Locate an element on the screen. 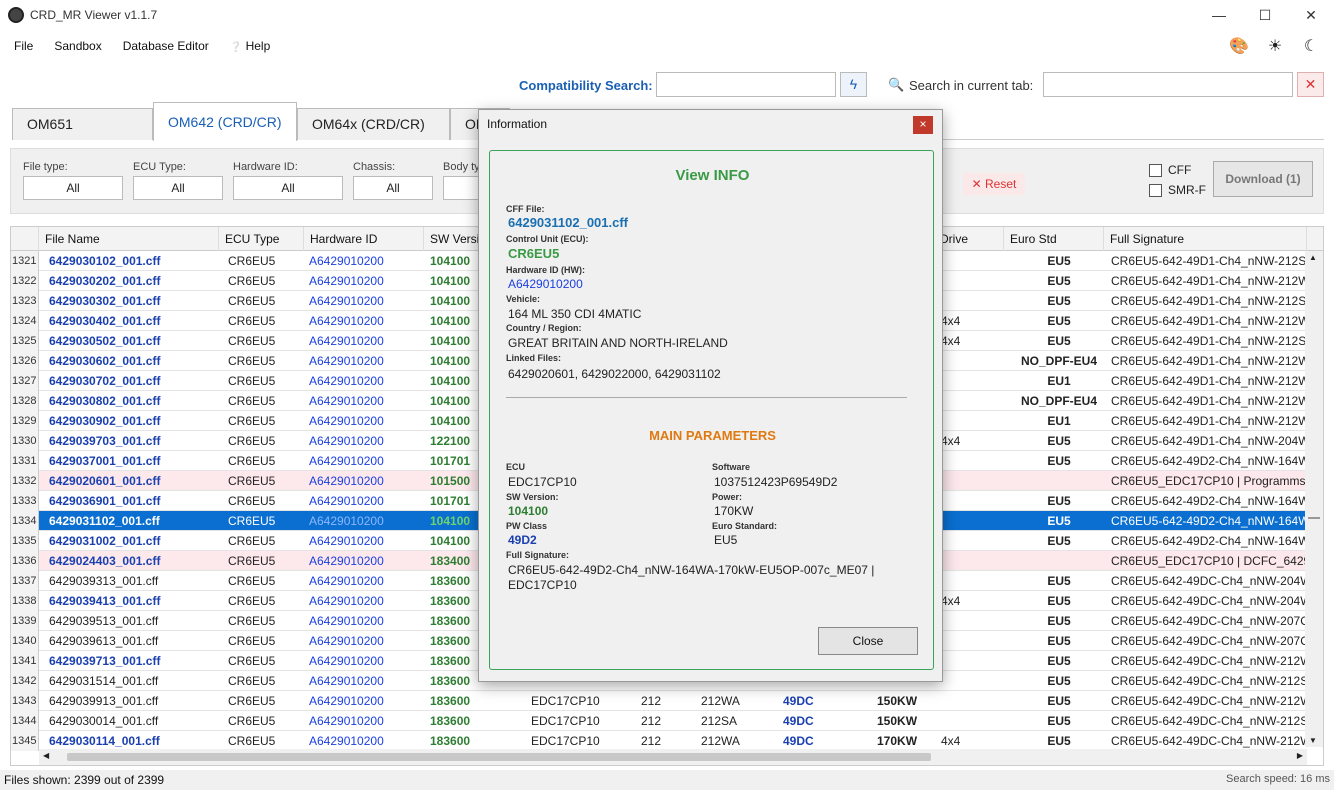 The height and width of the screenshot is (790, 1334). clear-search-button: ✕ is located at coordinates (1310, 84).